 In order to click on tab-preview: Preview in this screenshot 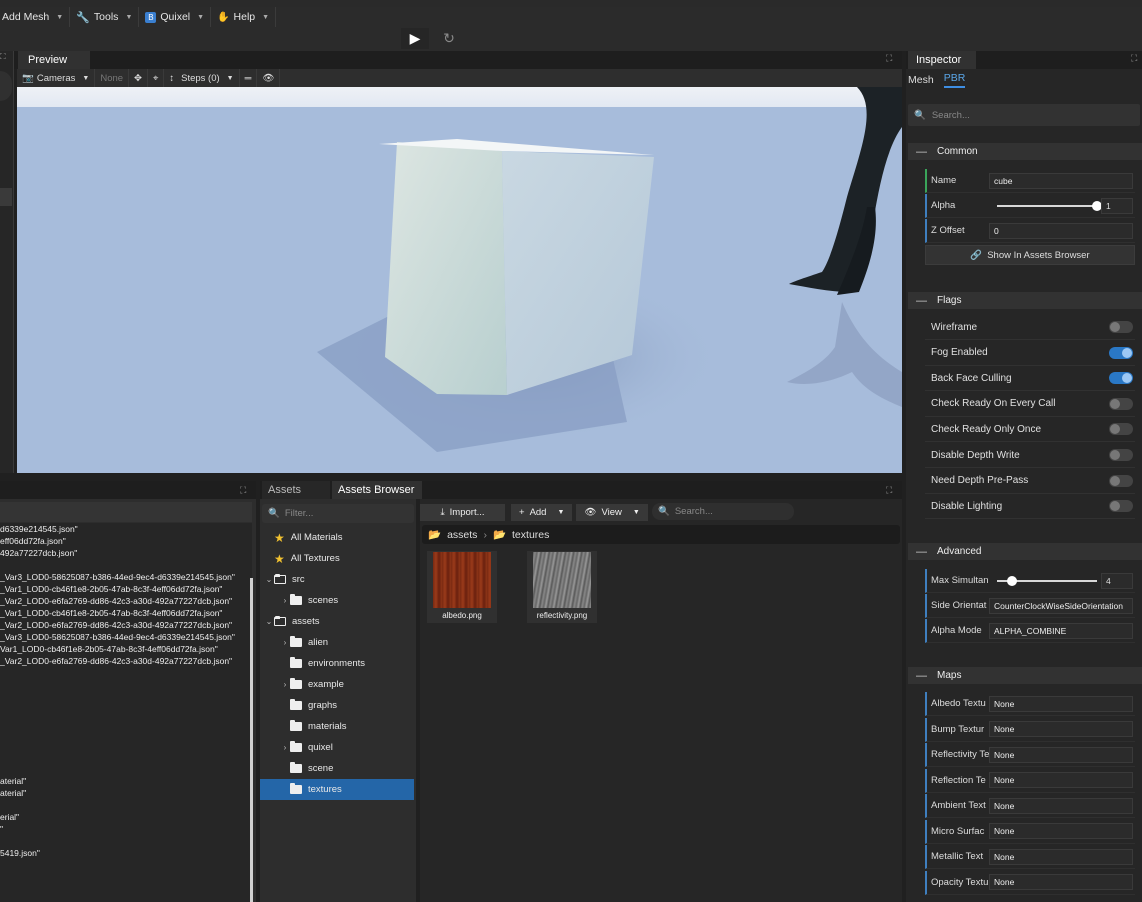, I will do `click(54, 60)`.